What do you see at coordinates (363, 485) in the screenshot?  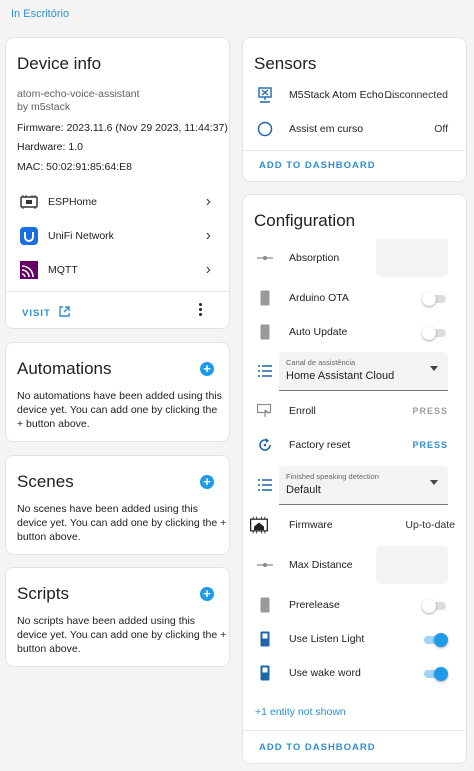 I see `finished-speaking-select: Finished speaking detection Default` at bounding box center [363, 485].